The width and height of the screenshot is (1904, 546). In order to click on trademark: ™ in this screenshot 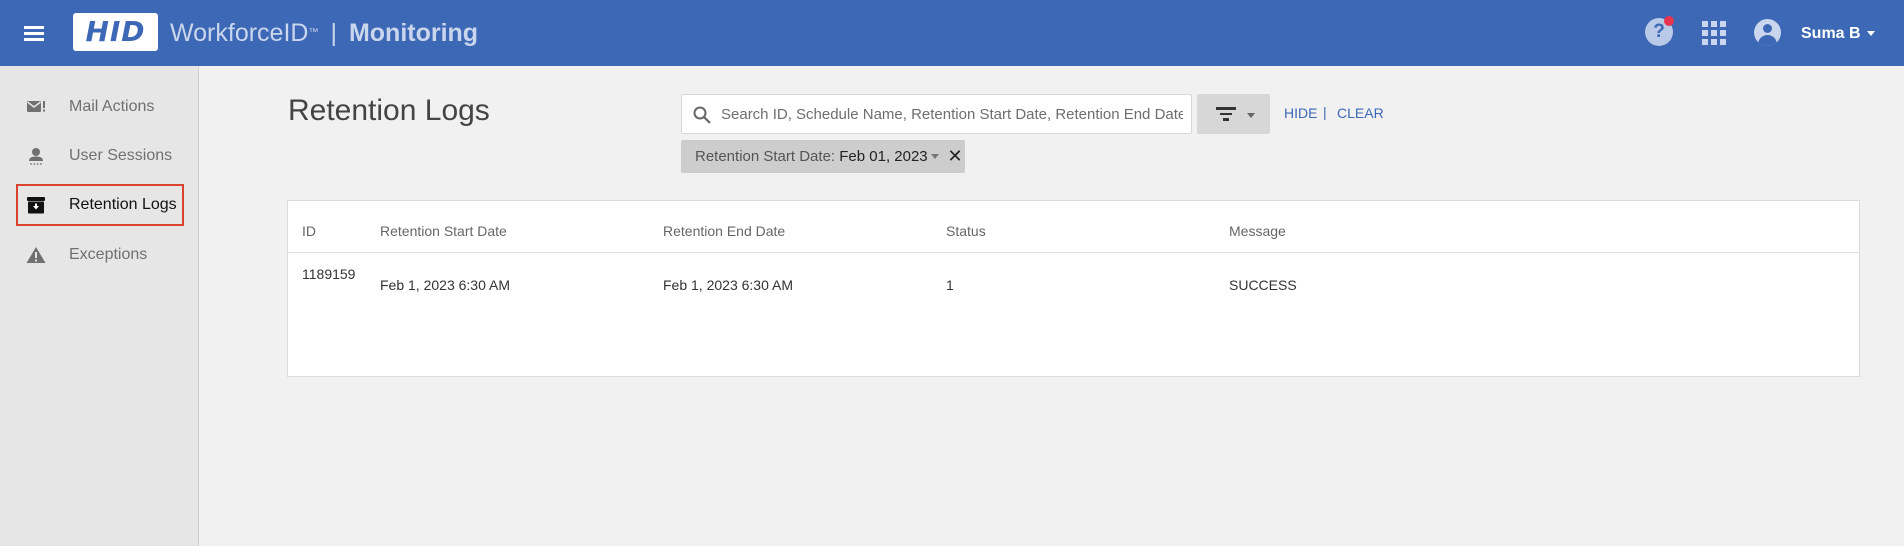, I will do `click(313, 32)`.